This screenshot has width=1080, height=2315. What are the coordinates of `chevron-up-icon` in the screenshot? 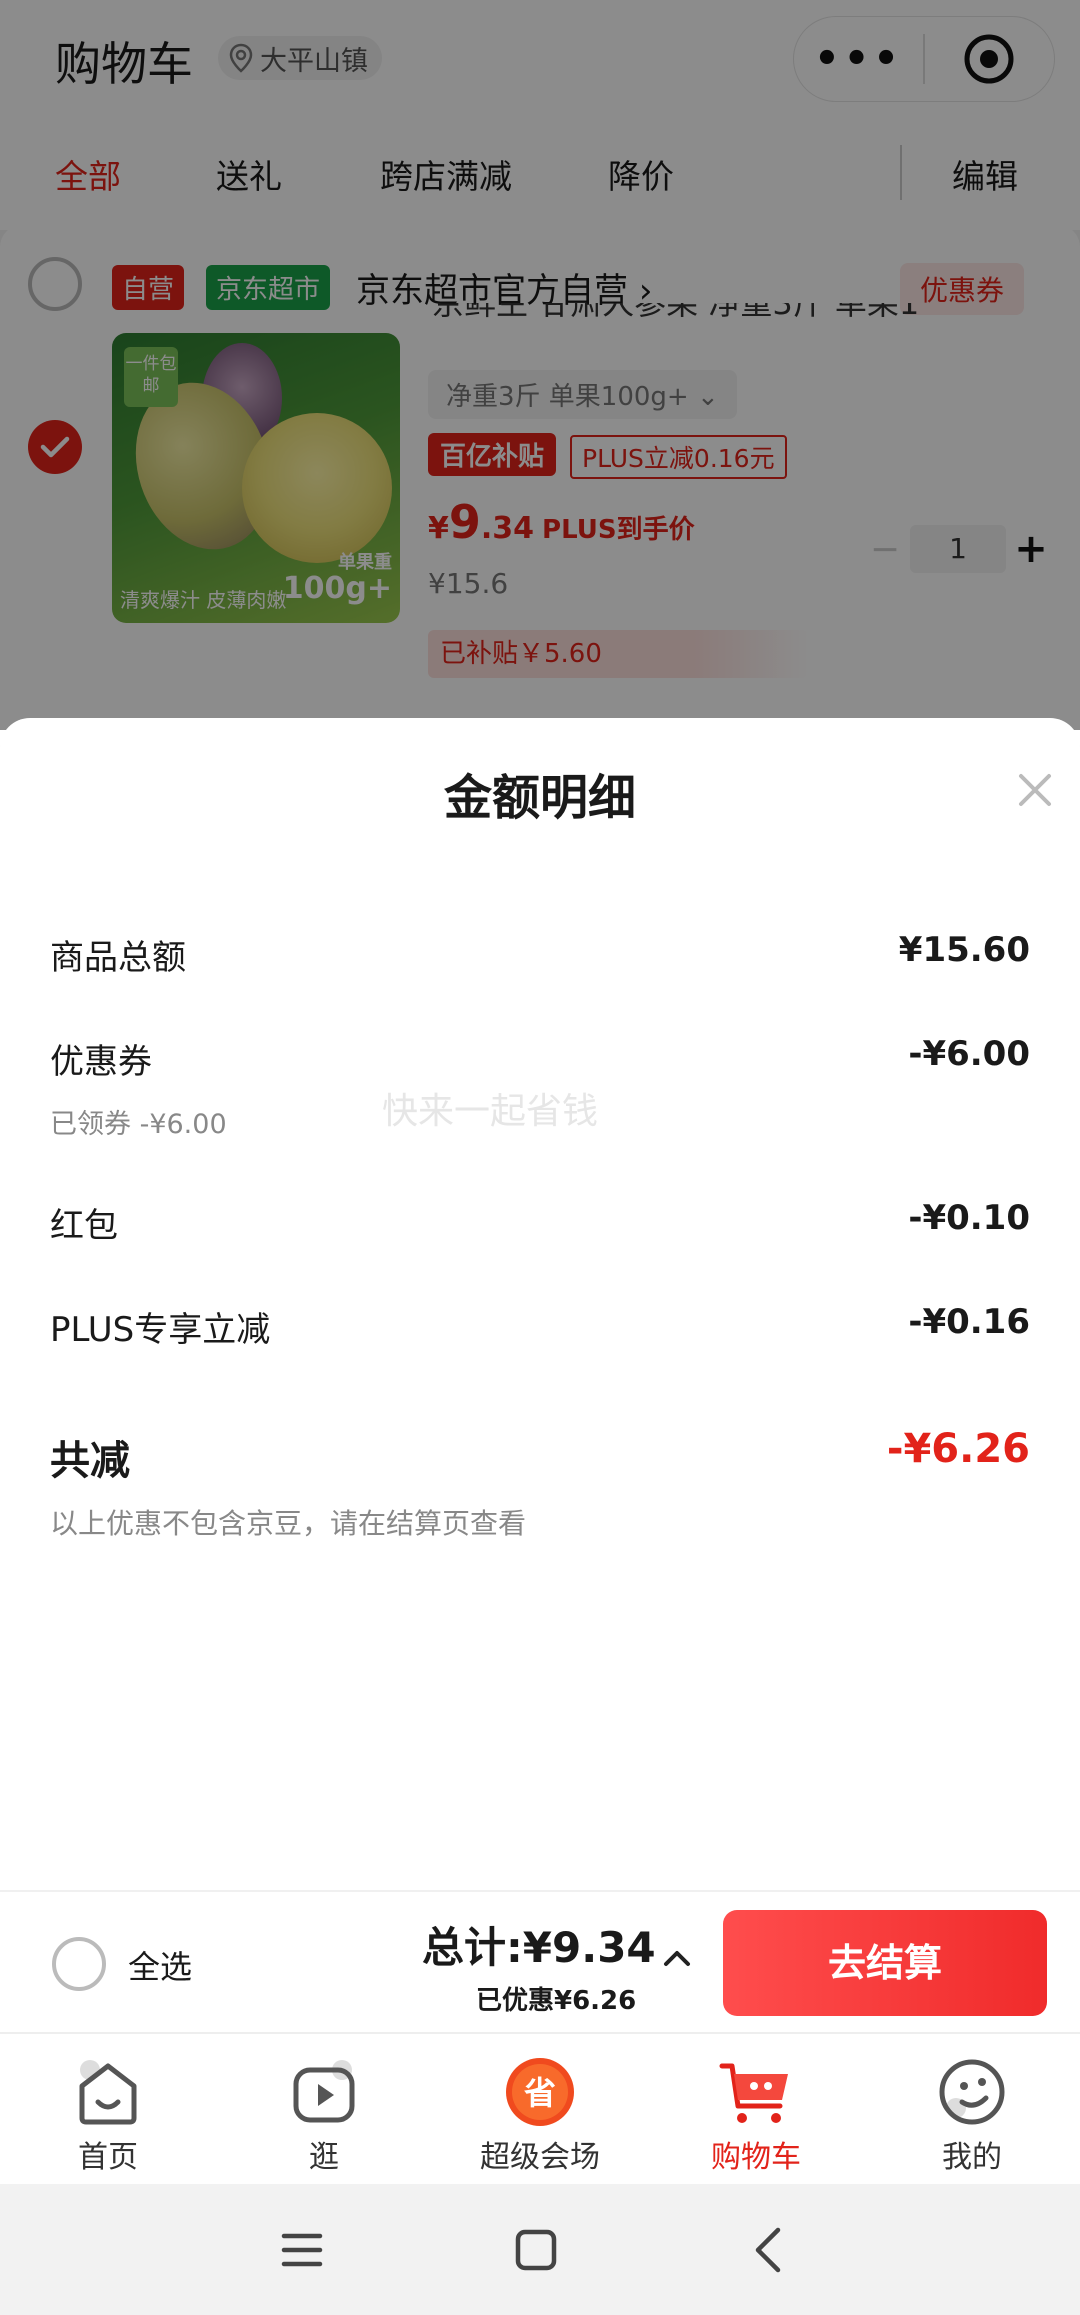 It's located at (677, 1959).